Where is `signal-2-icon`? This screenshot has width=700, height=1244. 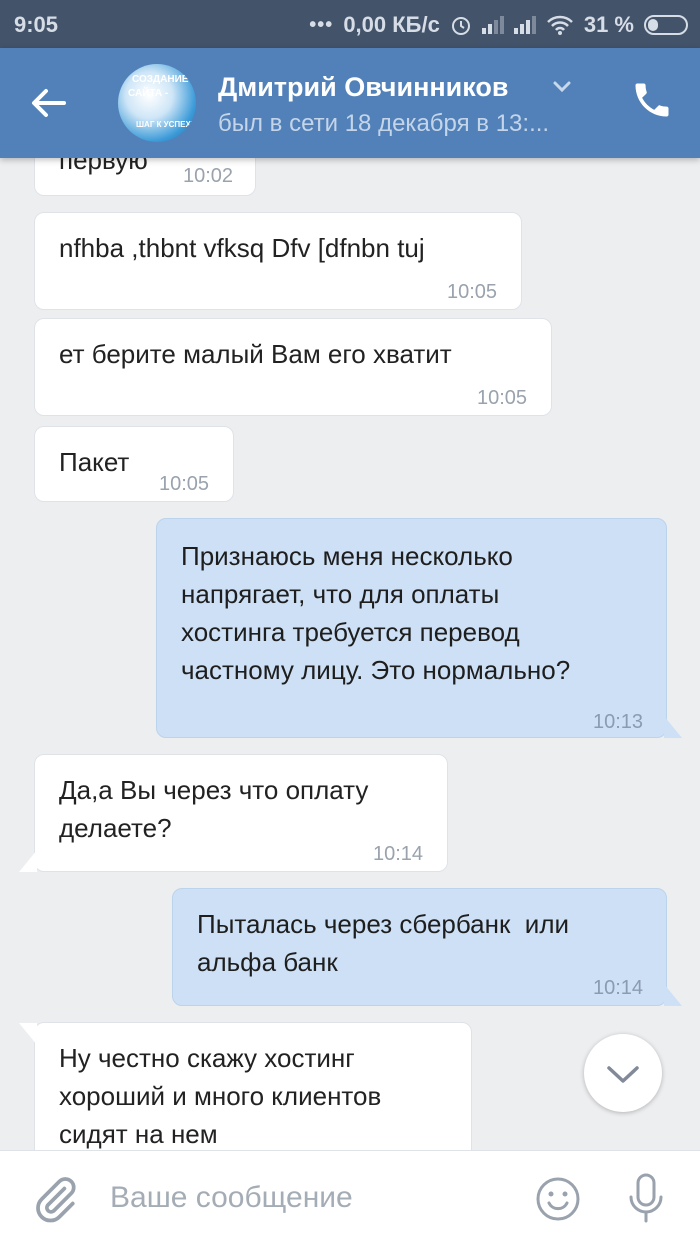
signal-2-icon is located at coordinates (524, 25).